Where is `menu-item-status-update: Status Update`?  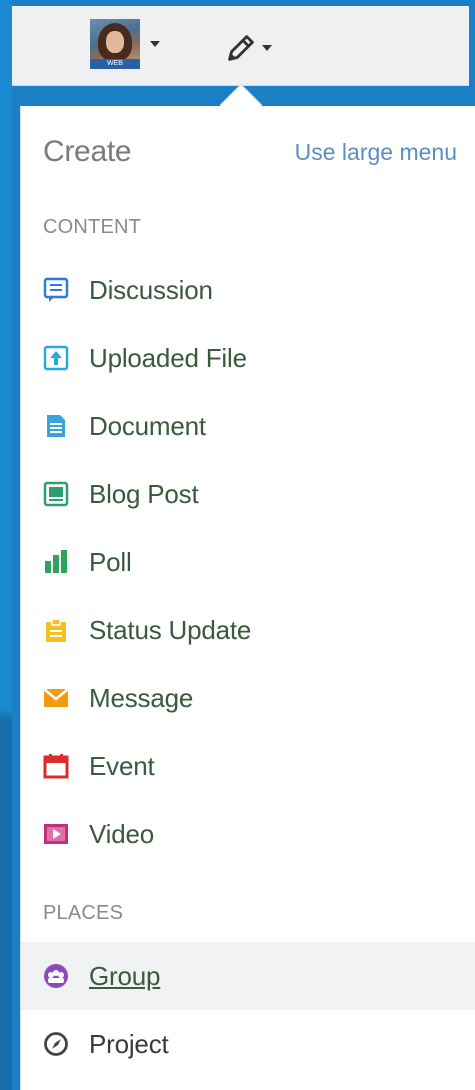 menu-item-status-update: Status Update is located at coordinates (248, 630).